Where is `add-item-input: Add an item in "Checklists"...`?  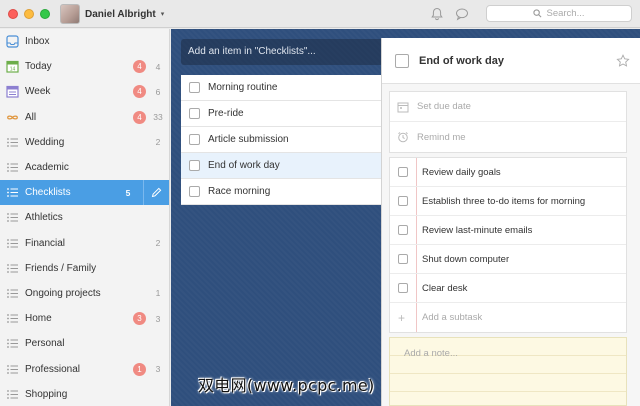
add-item-input: Add an item in "Checklists"... is located at coordinates (285, 52).